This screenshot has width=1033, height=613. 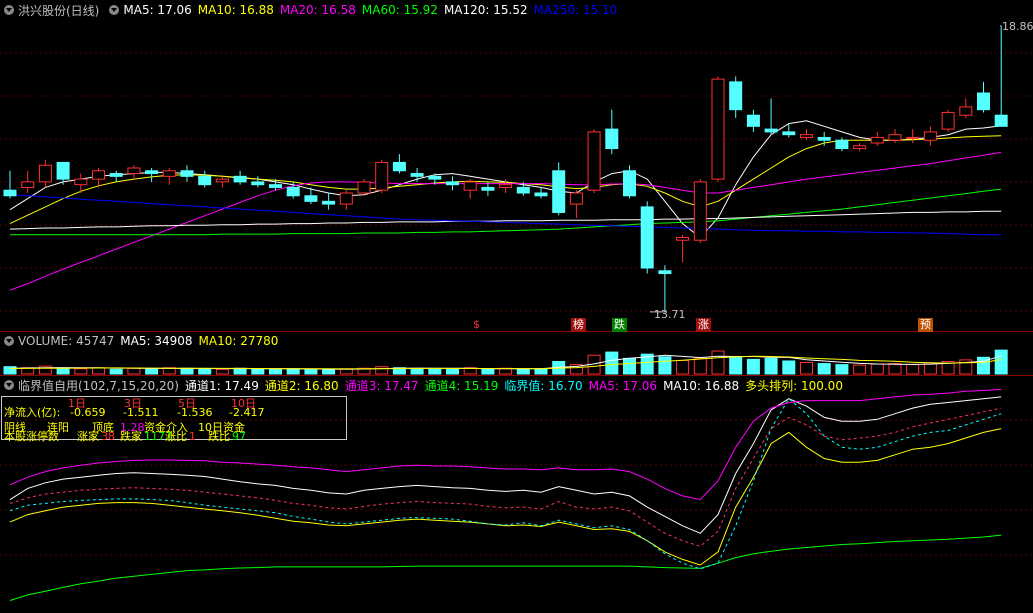 What do you see at coordinates (794, 385) in the screenshot?
I see `indicator-value-7: 多头排列: 100.00` at bounding box center [794, 385].